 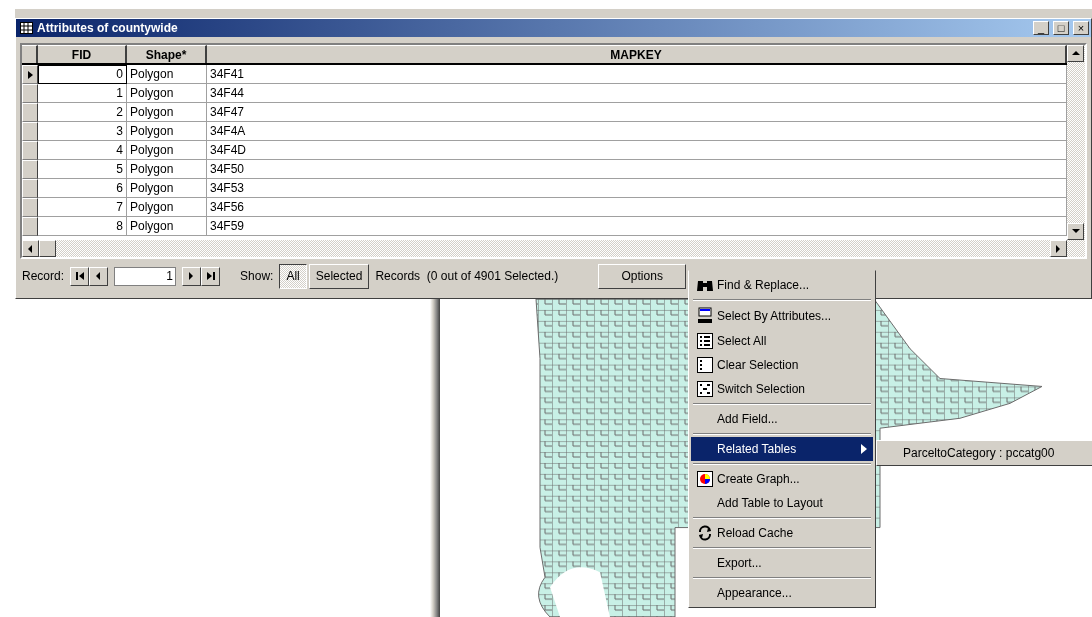 I want to click on table-icon, so click(x=26, y=28).